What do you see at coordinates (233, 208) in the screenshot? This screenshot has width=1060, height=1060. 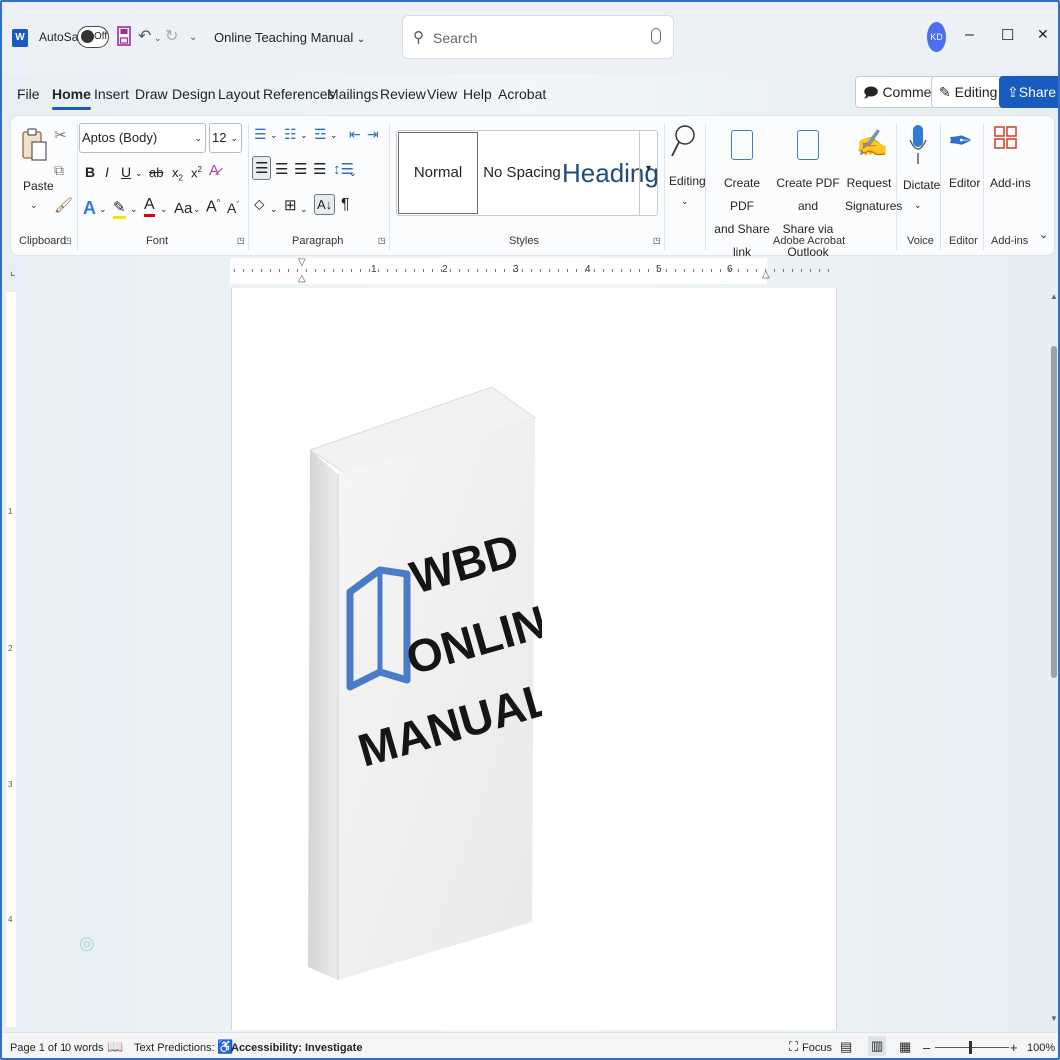 I see `shrink-font-button: Aˇ` at bounding box center [233, 208].